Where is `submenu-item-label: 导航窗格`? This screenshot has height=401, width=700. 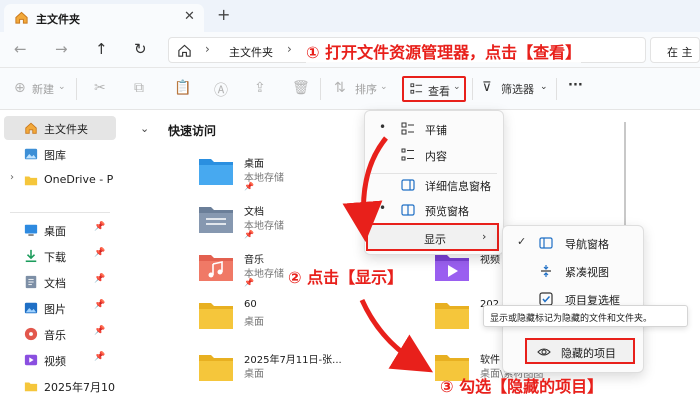 submenu-item-label: 导航窗格 is located at coordinates (587, 244).